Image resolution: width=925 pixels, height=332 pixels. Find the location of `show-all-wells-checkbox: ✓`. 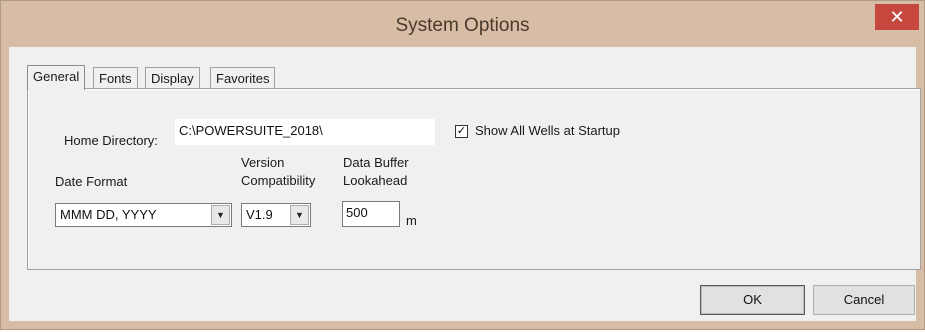

show-all-wells-checkbox: ✓ is located at coordinates (461, 131).